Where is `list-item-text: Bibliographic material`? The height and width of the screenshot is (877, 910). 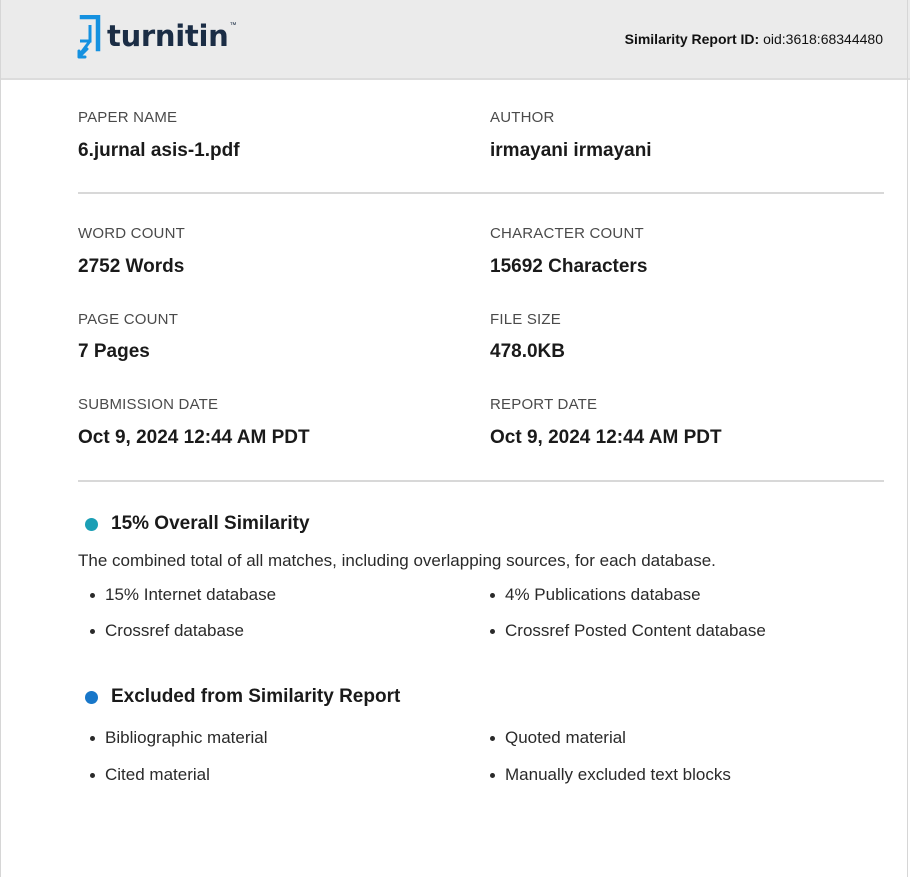 list-item-text: Bibliographic material is located at coordinates (186, 737).